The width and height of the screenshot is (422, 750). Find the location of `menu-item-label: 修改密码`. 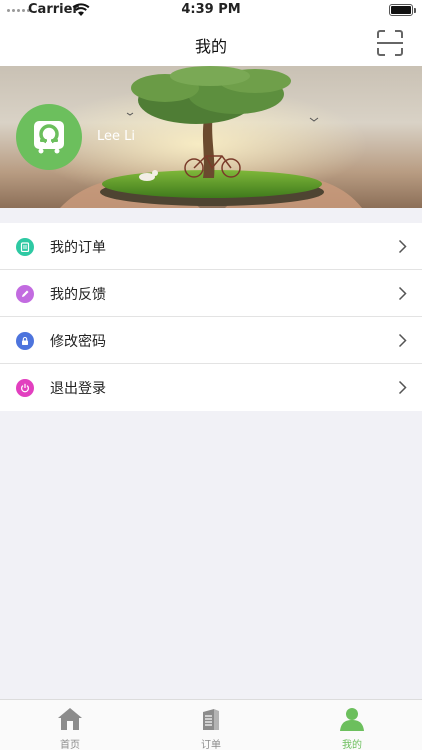

menu-item-label: 修改密码 is located at coordinates (78, 342).